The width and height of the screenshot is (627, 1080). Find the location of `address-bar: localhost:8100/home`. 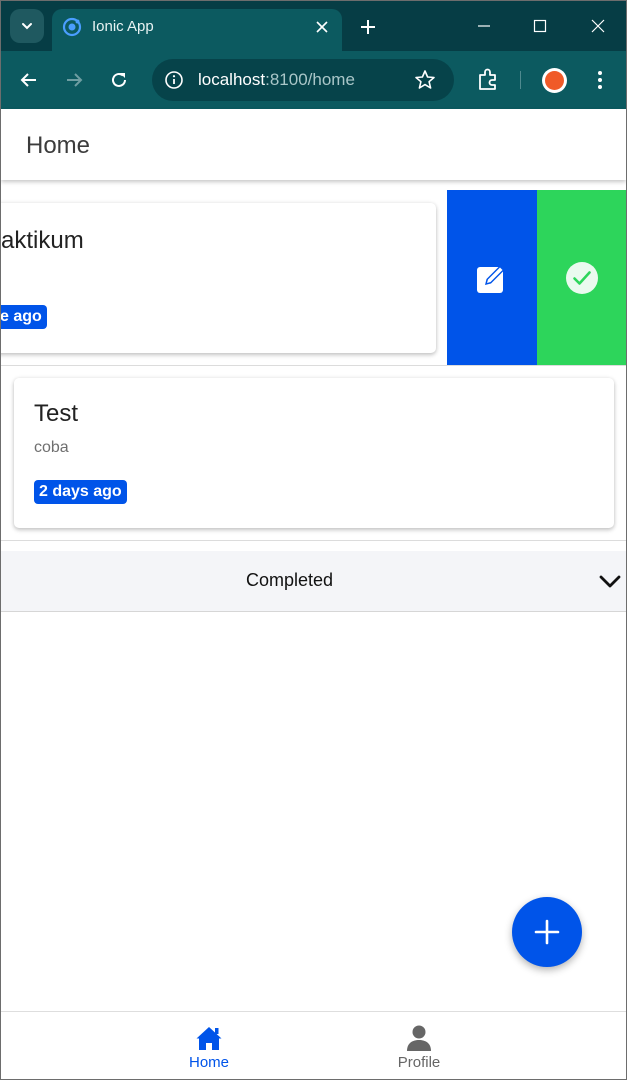

address-bar: localhost:8100/home is located at coordinates (303, 80).